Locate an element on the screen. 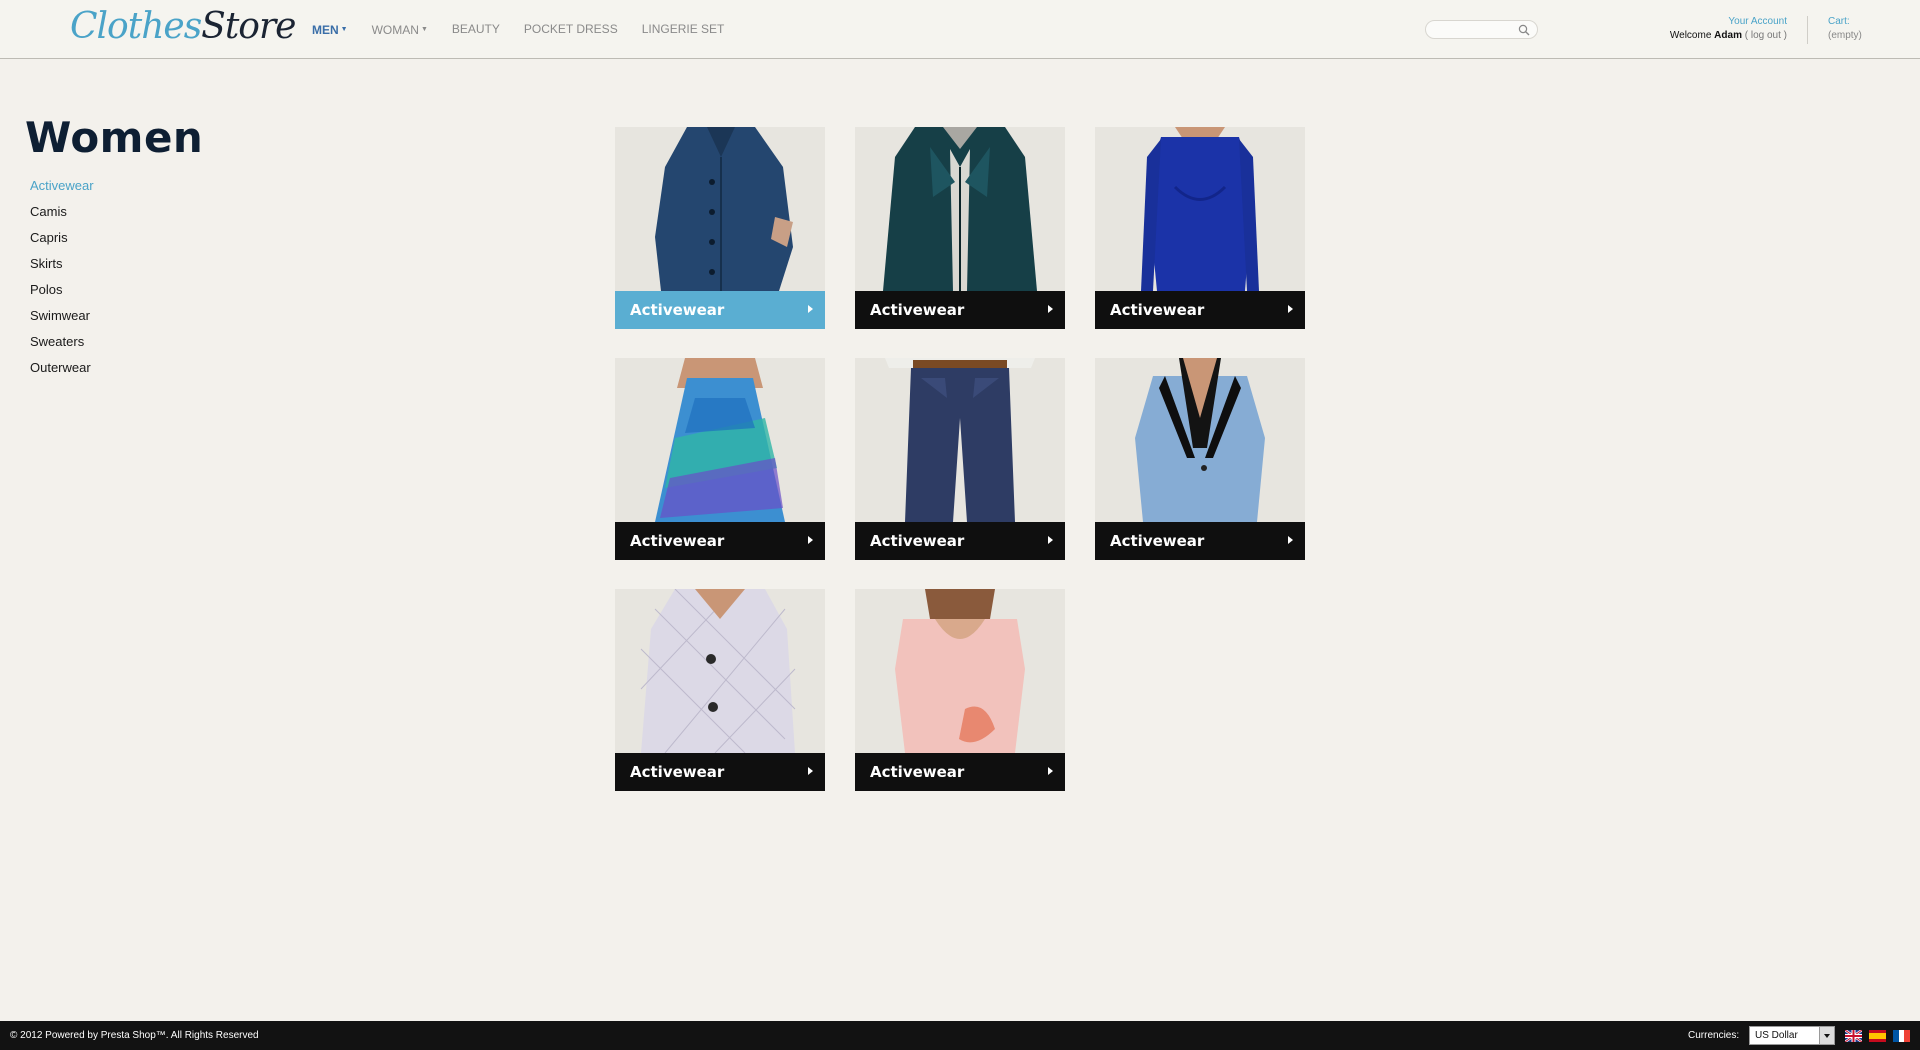  nav-item-pocket-dress: POCKET DRESS is located at coordinates (571, 30).